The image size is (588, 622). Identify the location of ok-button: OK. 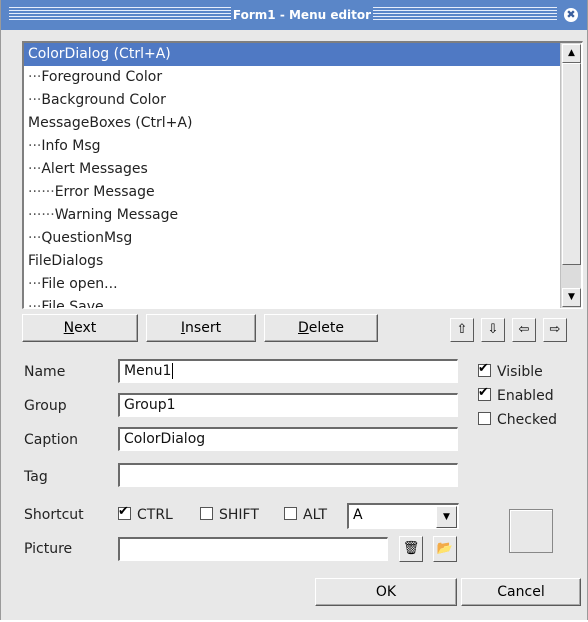
(386, 592).